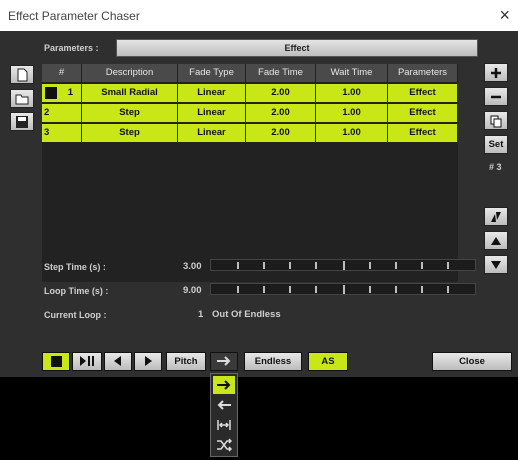  I want to click on as-button: AS, so click(328, 361).